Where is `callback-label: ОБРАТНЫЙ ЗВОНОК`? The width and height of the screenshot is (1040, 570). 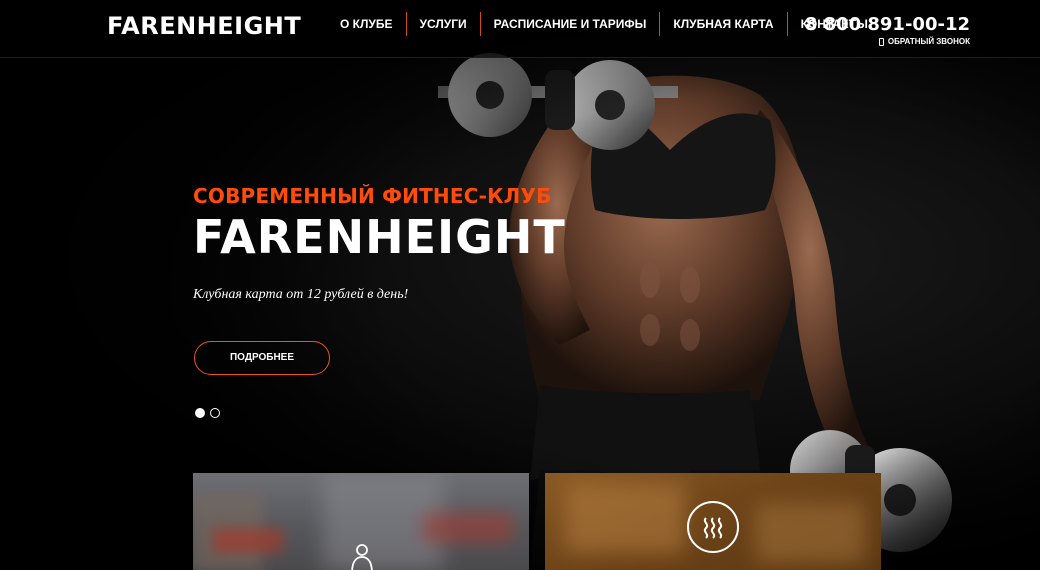
callback-label: ОБРАТНЫЙ ЗВОНОК is located at coordinates (928, 41).